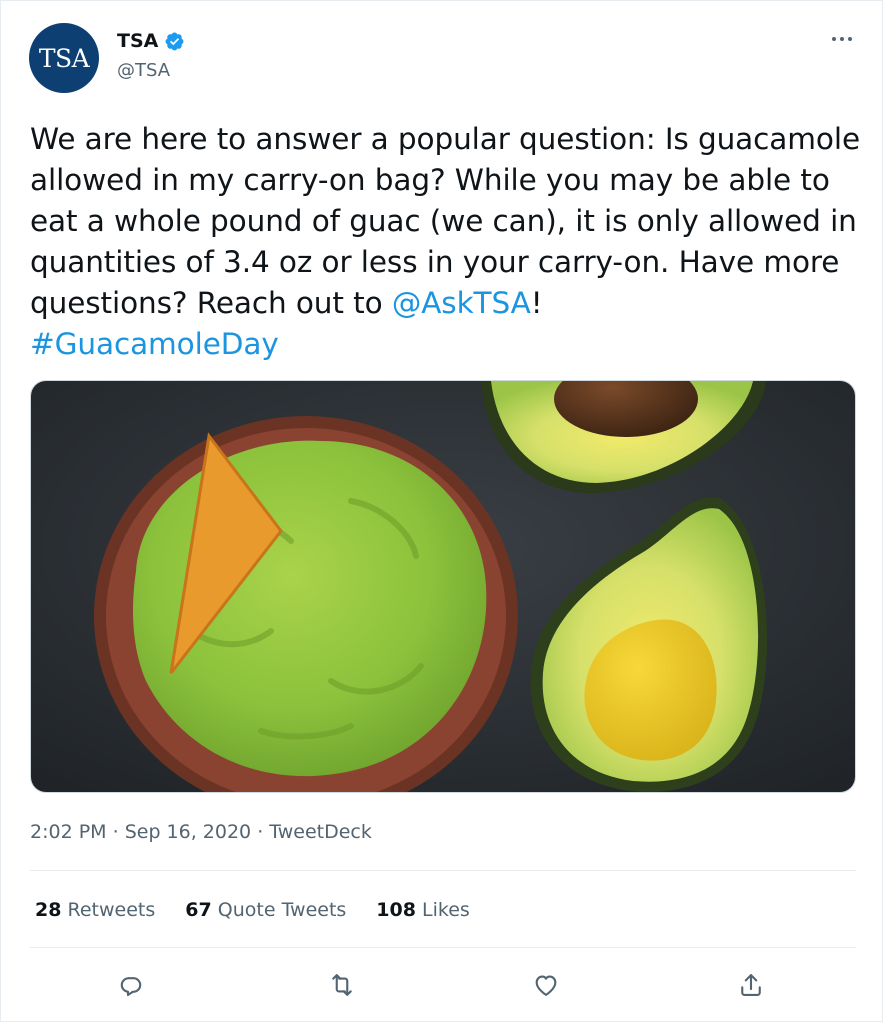 Image resolution: width=885 pixels, height=1024 pixels. I want to click on tweet-body-text-end: !, so click(536, 303).